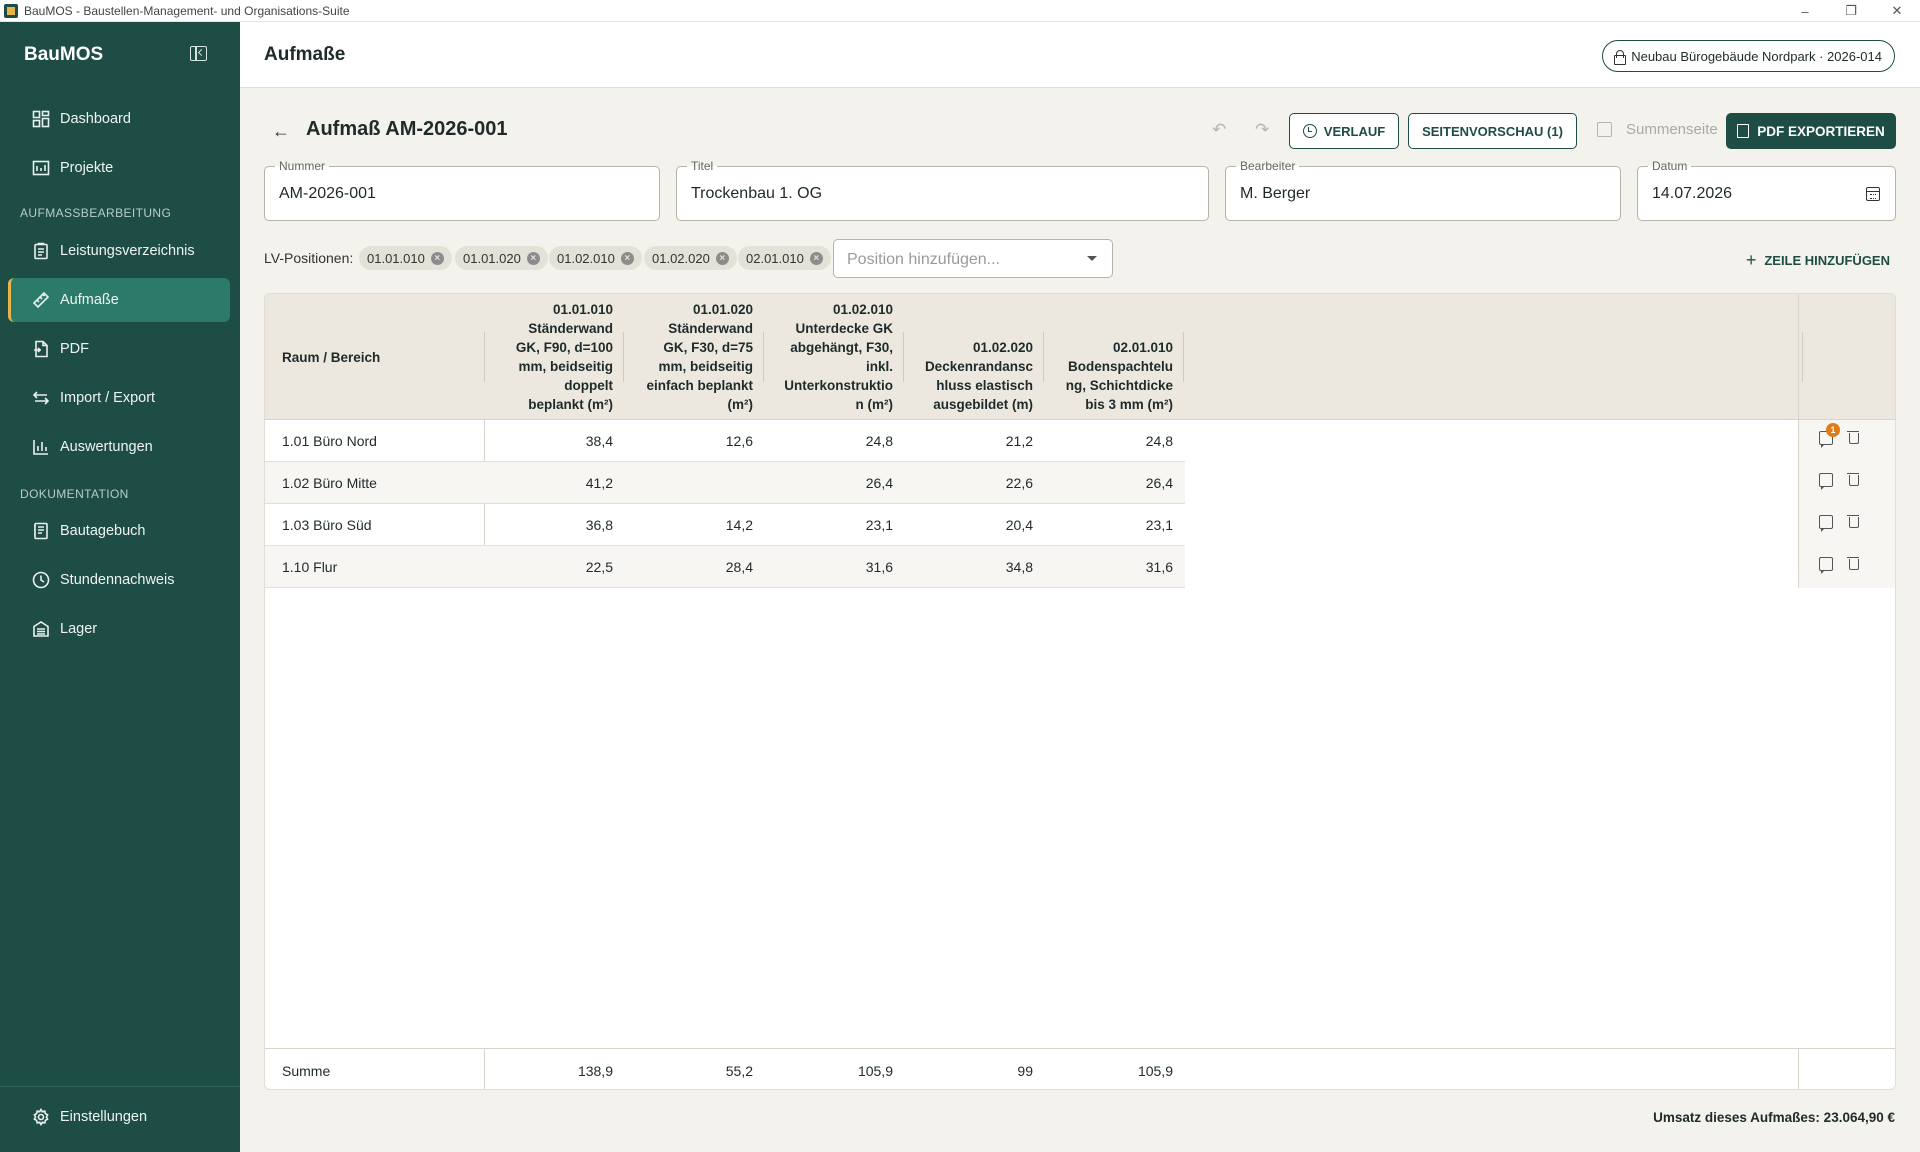 The height and width of the screenshot is (1152, 1920). Describe the element at coordinates (1219, 130) in the screenshot. I see `undo-icon: ↶` at that location.